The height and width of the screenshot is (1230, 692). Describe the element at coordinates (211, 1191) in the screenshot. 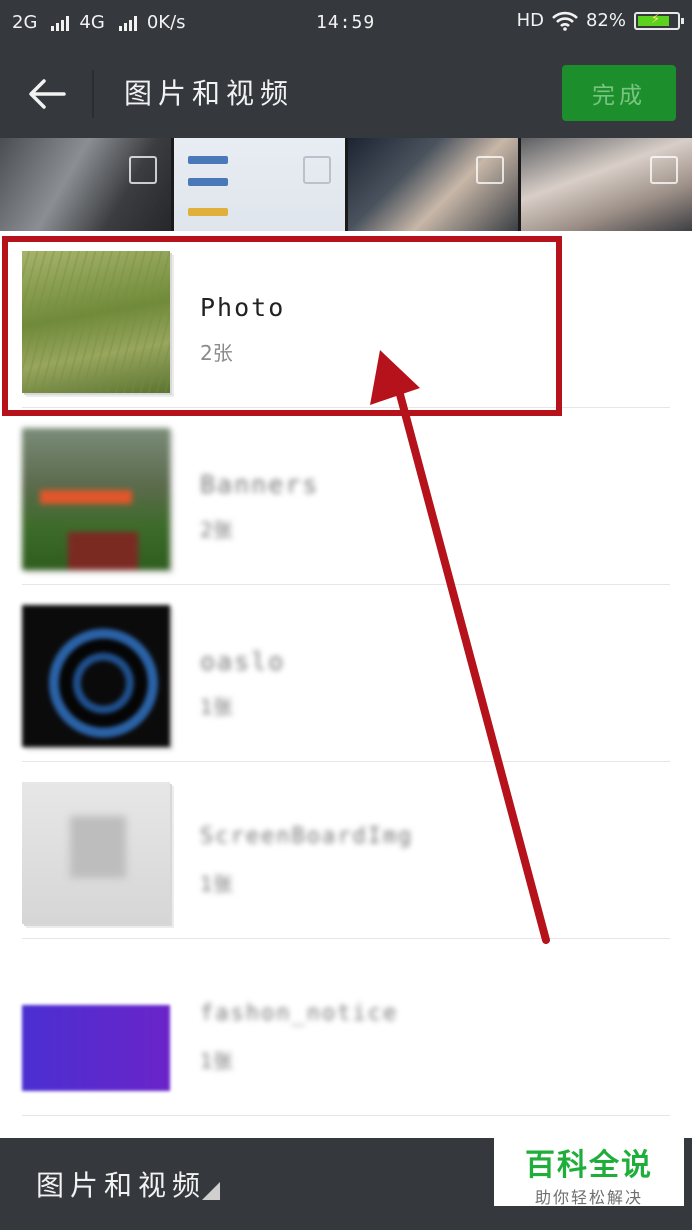

I see `dropdown-indicator-icon` at that location.